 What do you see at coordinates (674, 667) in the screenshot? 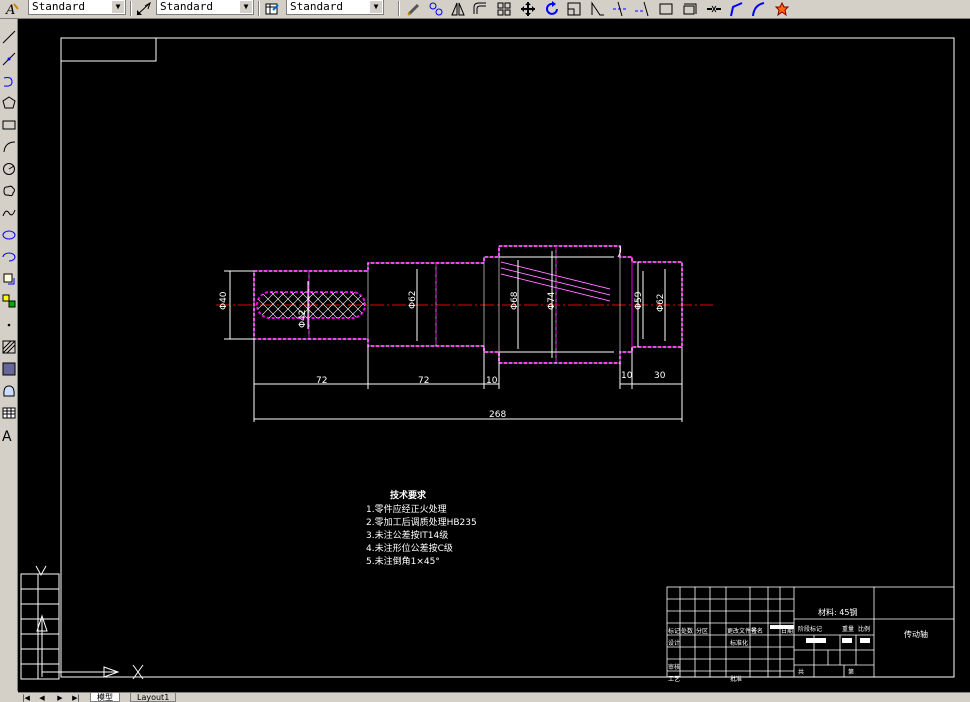
I see `tb-label-review: 审核` at bounding box center [674, 667].